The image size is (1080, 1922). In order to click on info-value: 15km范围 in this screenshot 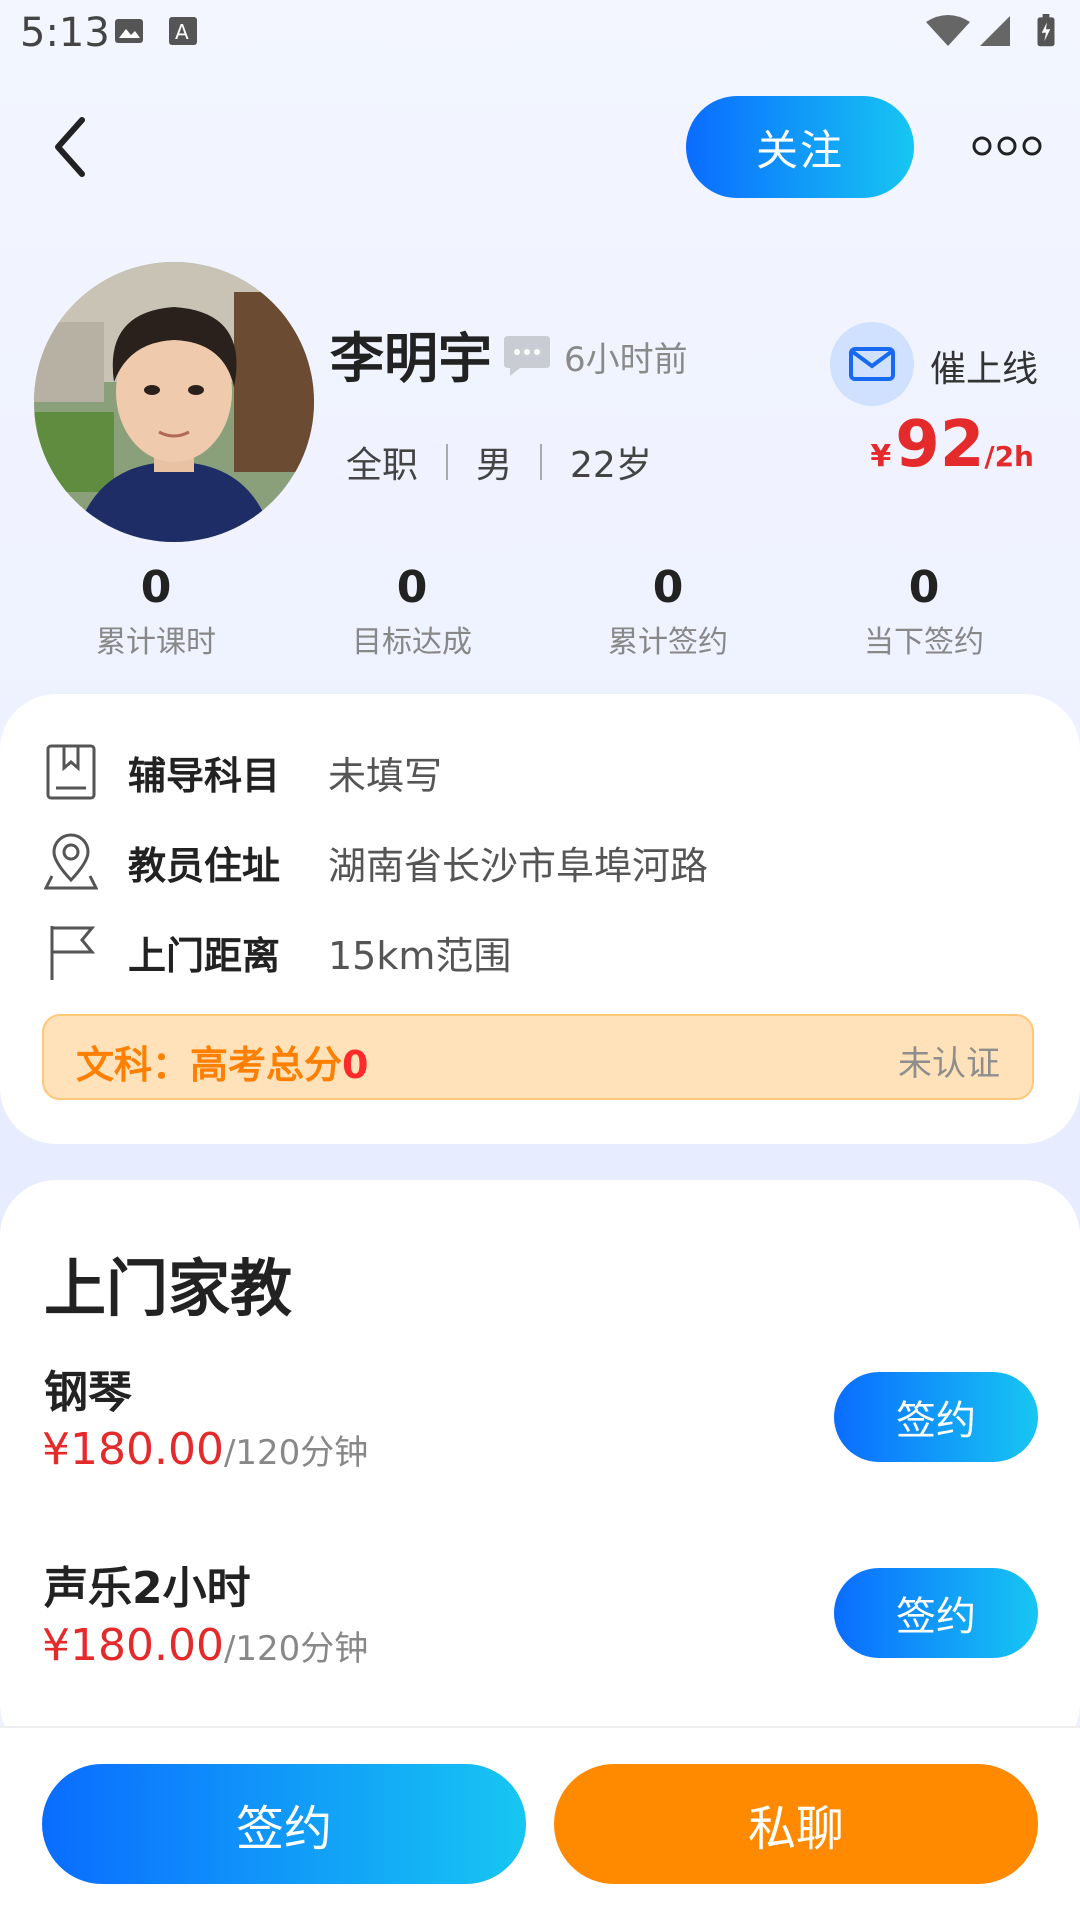, I will do `click(420, 955)`.